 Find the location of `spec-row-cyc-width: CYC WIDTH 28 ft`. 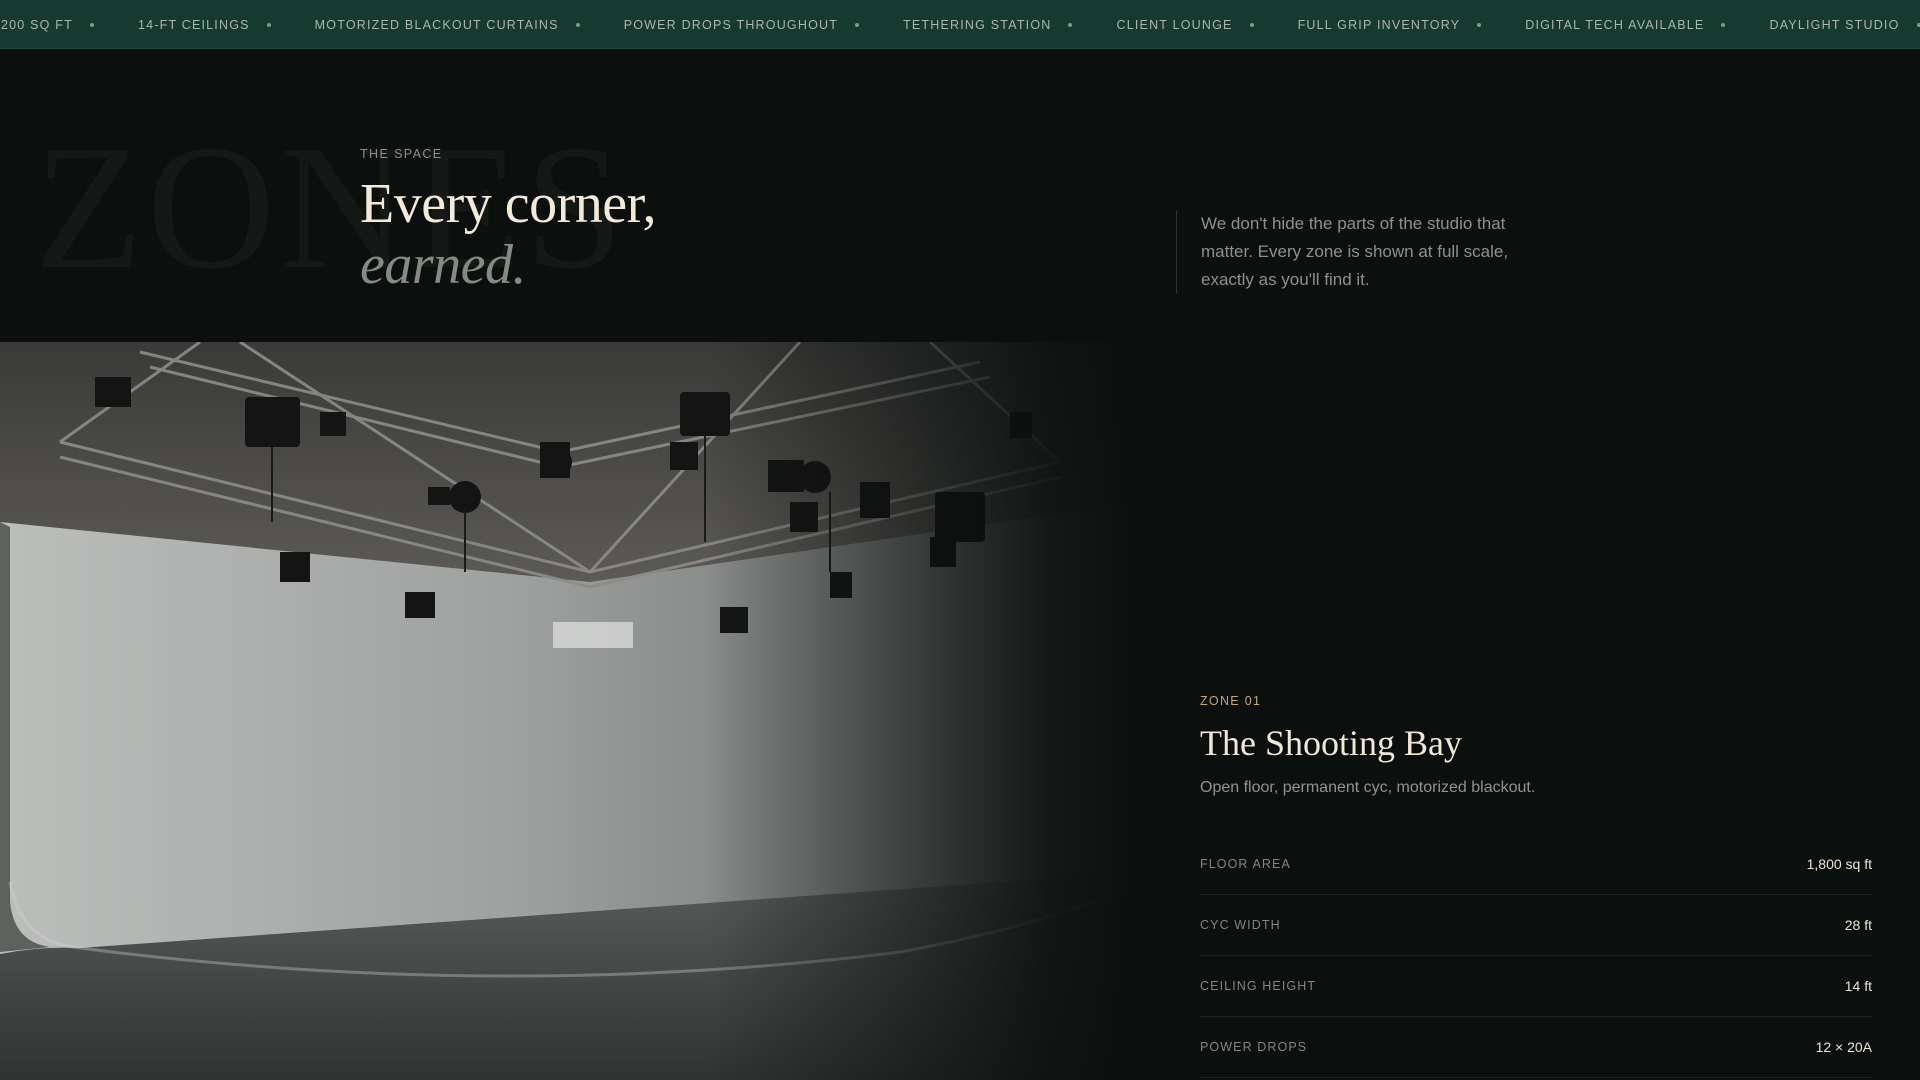

spec-row-cyc-width: CYC WIDTH 28 ft is located at coordinates (1536, 925).